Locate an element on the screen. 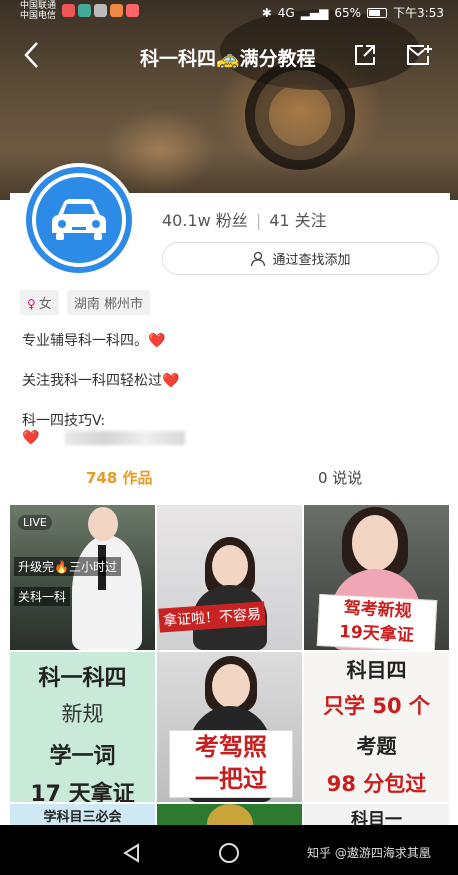  bio-line-3: 科一四技巧V: is located at coordinates (64, 421).